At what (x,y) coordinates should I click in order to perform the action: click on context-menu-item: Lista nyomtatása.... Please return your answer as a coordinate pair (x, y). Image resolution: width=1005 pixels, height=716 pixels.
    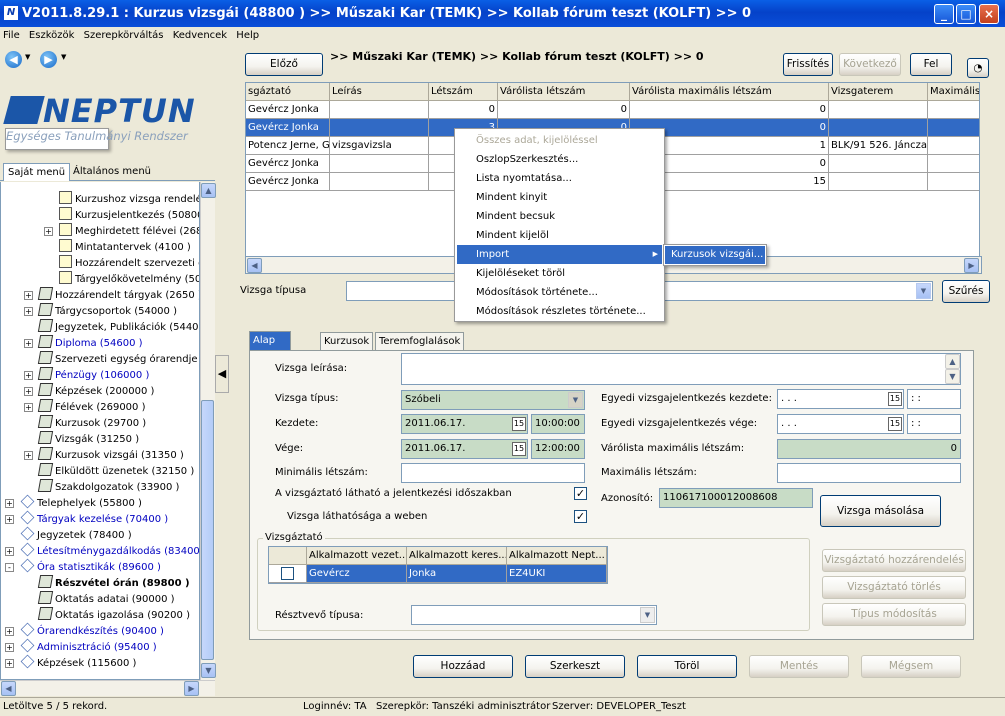
    Looking at the image, I should click on (559, 178).